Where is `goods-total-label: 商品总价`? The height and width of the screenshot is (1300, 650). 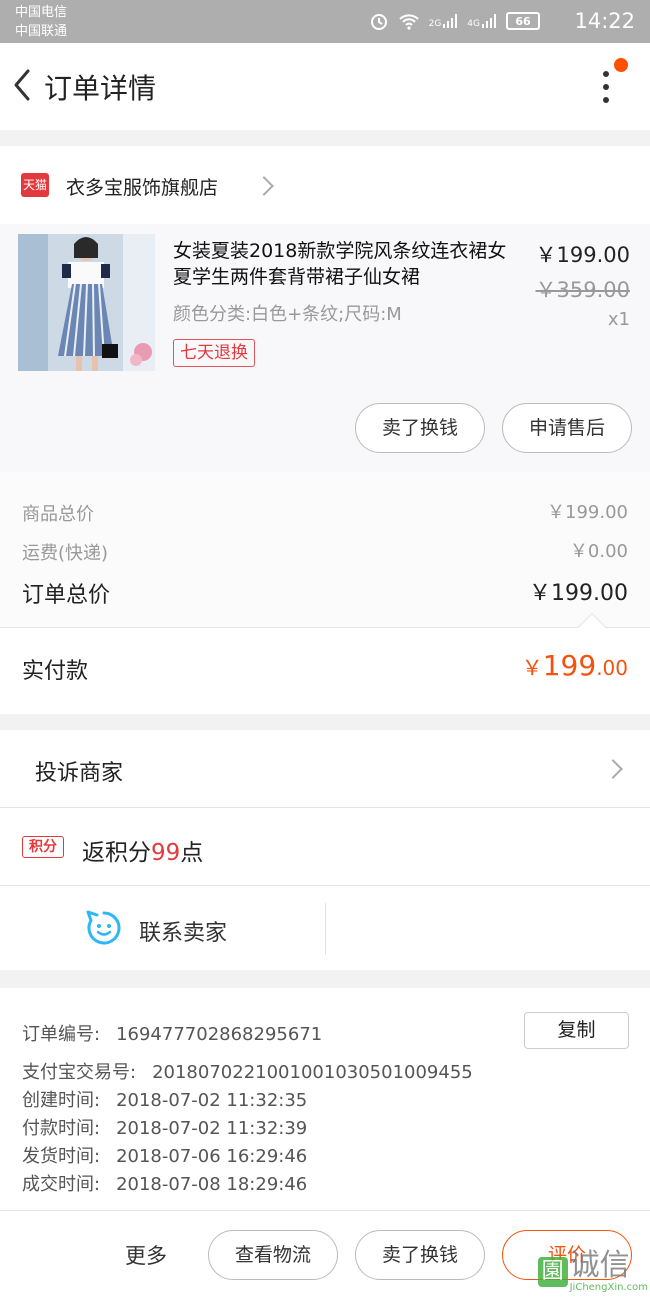
goods-total-label: 商品总价 is located at coordinates (58, 514).